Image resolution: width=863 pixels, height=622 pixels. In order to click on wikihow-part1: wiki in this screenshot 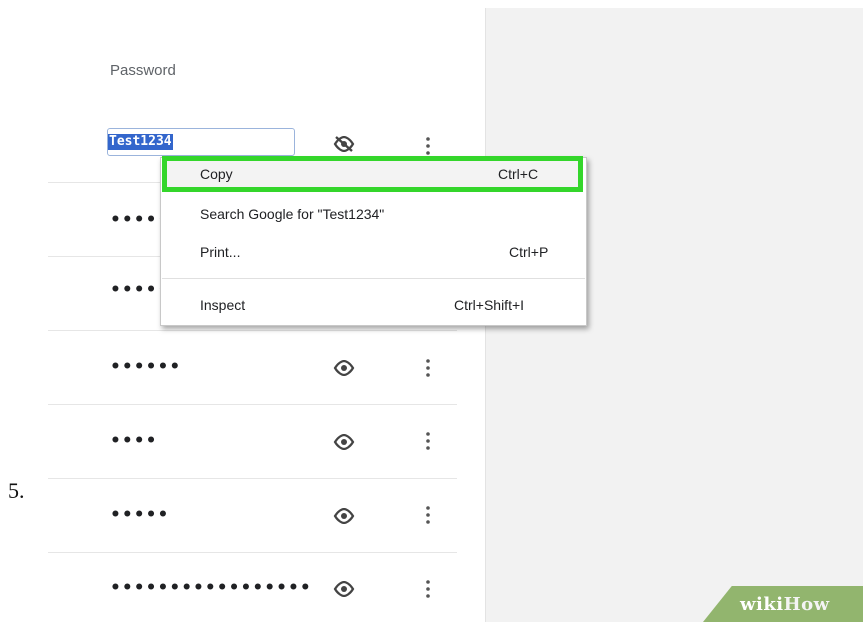, I will do `click(762, 604)`.